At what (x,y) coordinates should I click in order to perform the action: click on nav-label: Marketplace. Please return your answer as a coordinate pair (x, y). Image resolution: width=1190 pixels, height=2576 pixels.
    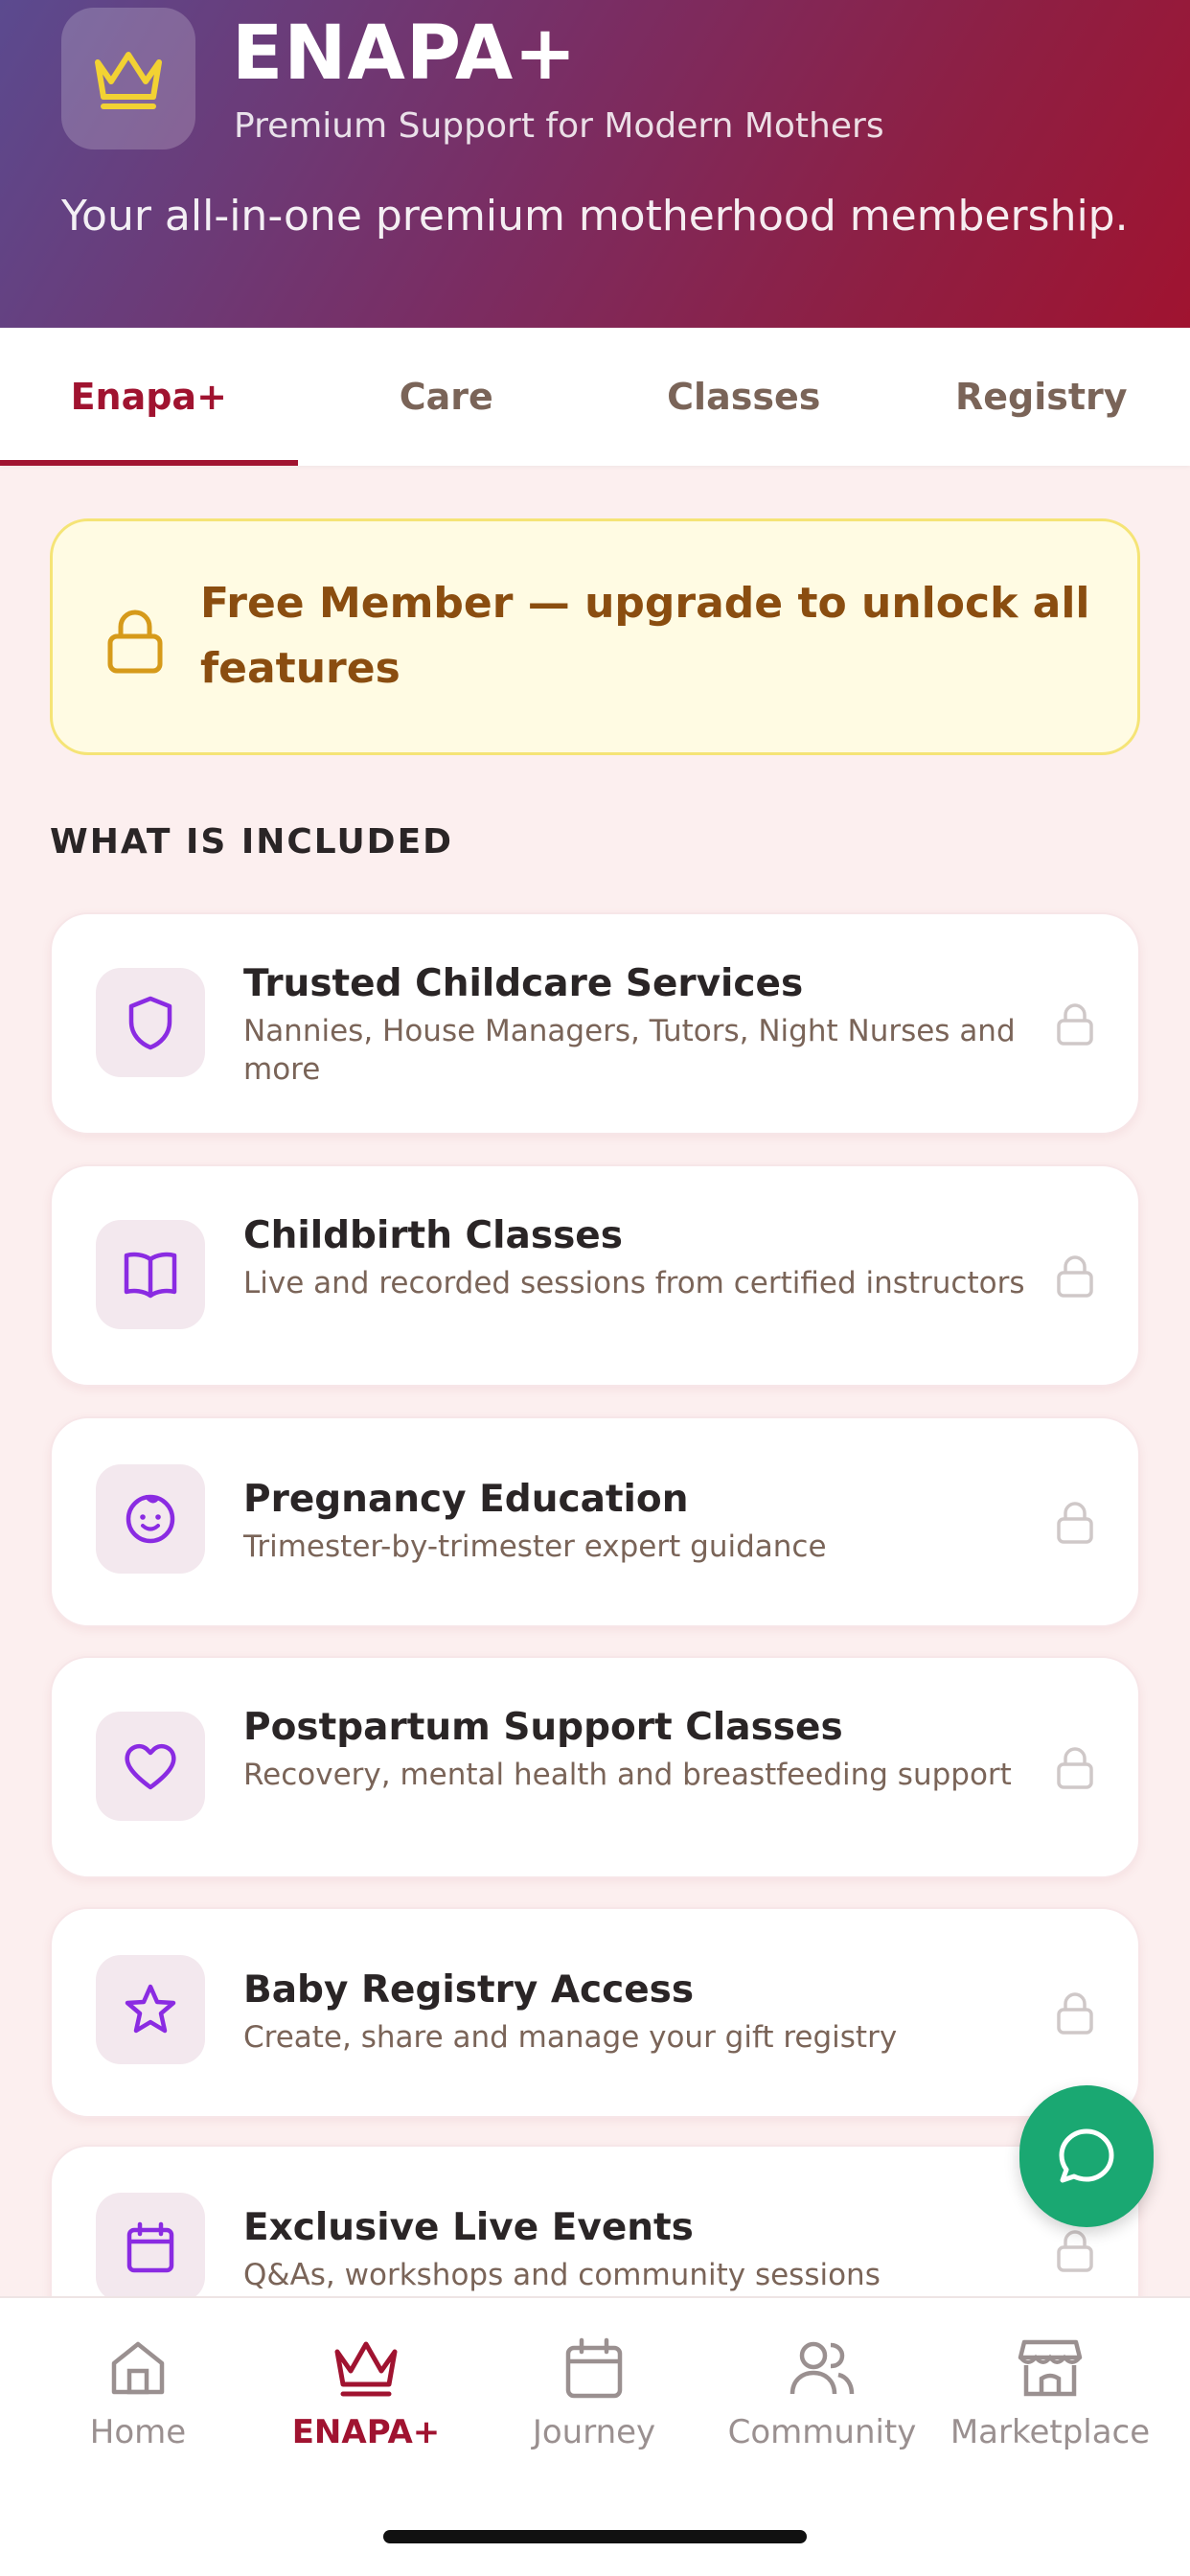
    Looking at the image, I should click on (1050, 2432).